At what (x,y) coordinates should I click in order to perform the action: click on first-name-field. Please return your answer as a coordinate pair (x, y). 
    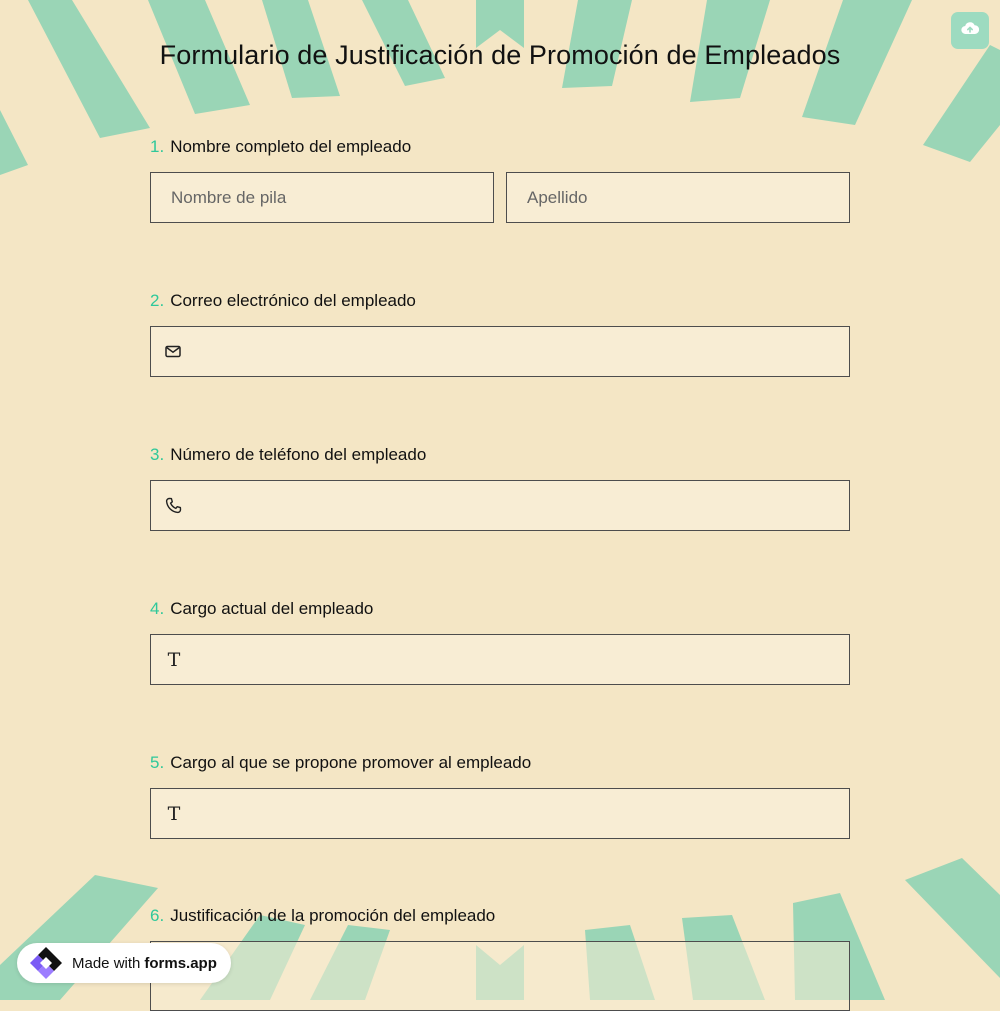
    Looking at the image, I should click on (322, 197).